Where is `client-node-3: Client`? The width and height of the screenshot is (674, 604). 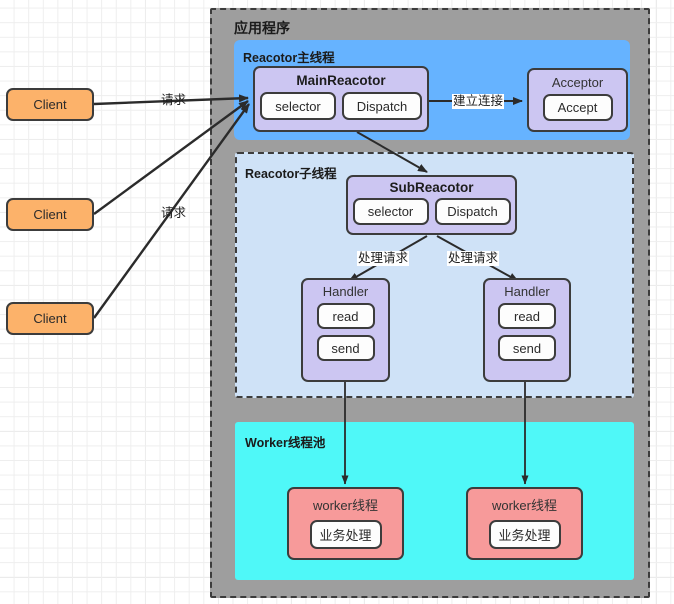
client-node-3: Client is located at coordinates (50, 318).